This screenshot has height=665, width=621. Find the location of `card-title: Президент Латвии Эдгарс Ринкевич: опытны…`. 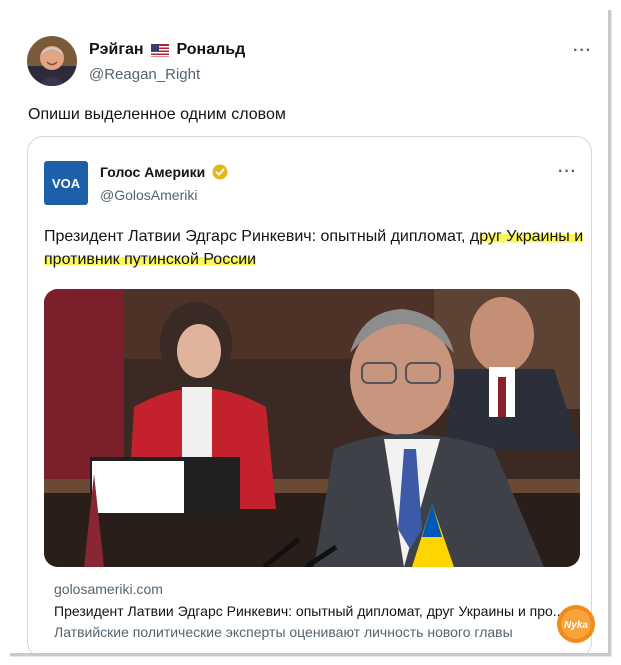

card-title: Президент Латвии Эдгарс Ринкевич: опытны… is located at coordinates (314, 611).